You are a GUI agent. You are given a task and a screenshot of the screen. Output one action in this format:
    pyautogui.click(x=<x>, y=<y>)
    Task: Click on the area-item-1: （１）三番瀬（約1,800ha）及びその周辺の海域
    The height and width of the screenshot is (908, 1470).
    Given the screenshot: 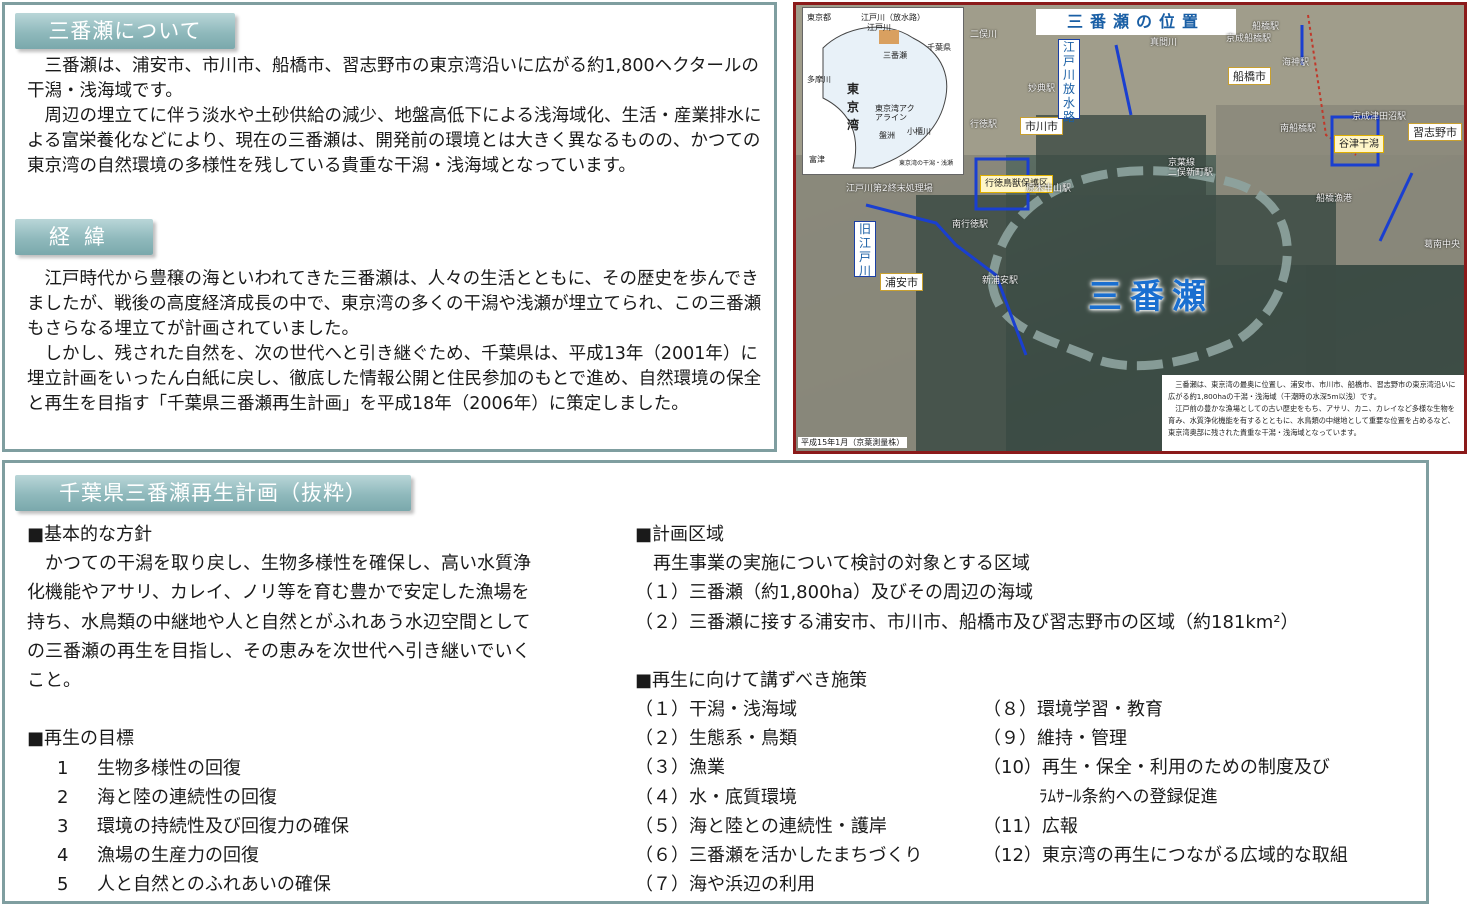 What is the action you would take?
    pyautogui.click(x=834, y=593)
    